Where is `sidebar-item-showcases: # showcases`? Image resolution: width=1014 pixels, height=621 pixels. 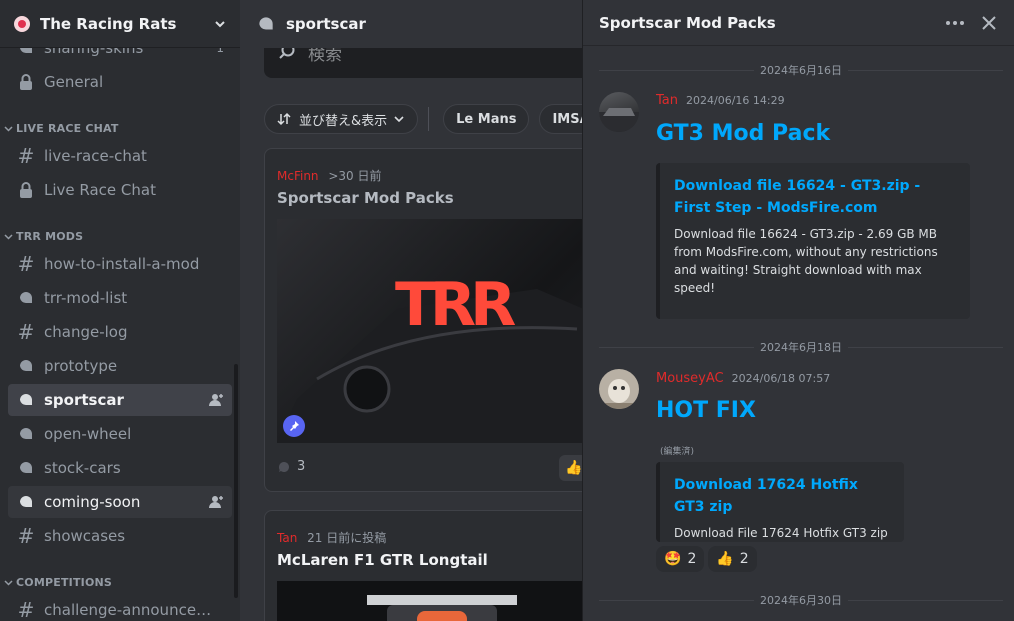
sidebar-item-showcases: # showcases is located at coordinates (120, 536).